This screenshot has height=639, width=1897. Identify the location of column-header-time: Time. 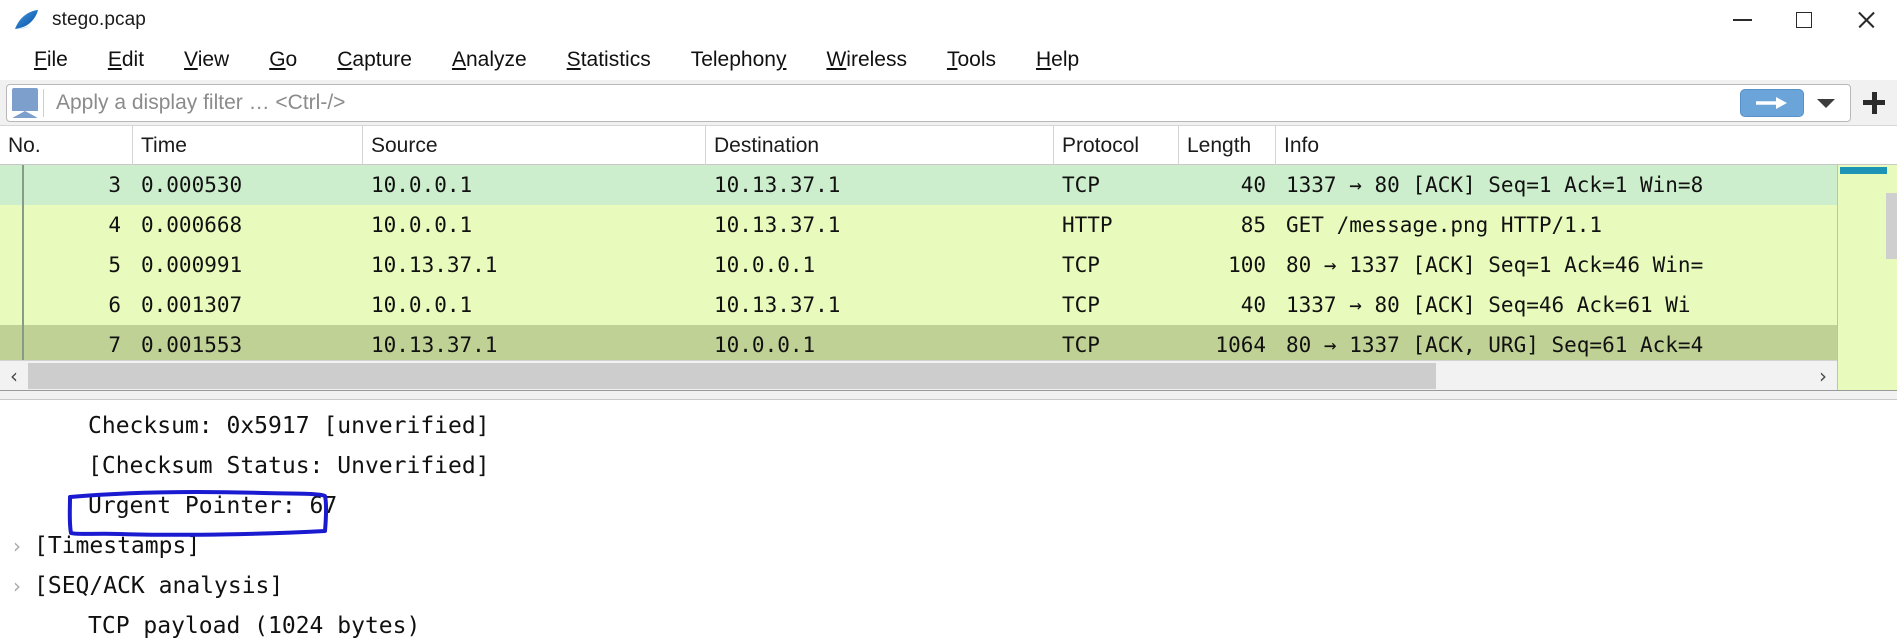
(248, 145).